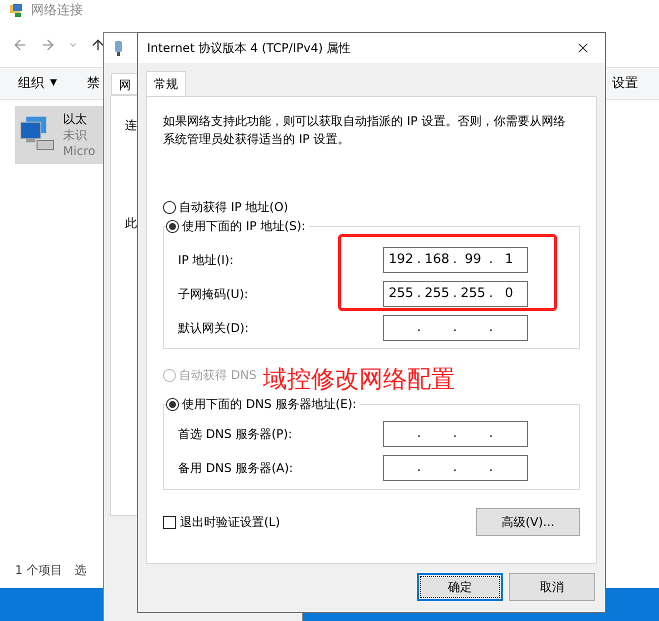 This screenshot has height=621, width=659. Describe the element at coordinates (20, 44) in the screenshot. I see `back-icon` at that location.